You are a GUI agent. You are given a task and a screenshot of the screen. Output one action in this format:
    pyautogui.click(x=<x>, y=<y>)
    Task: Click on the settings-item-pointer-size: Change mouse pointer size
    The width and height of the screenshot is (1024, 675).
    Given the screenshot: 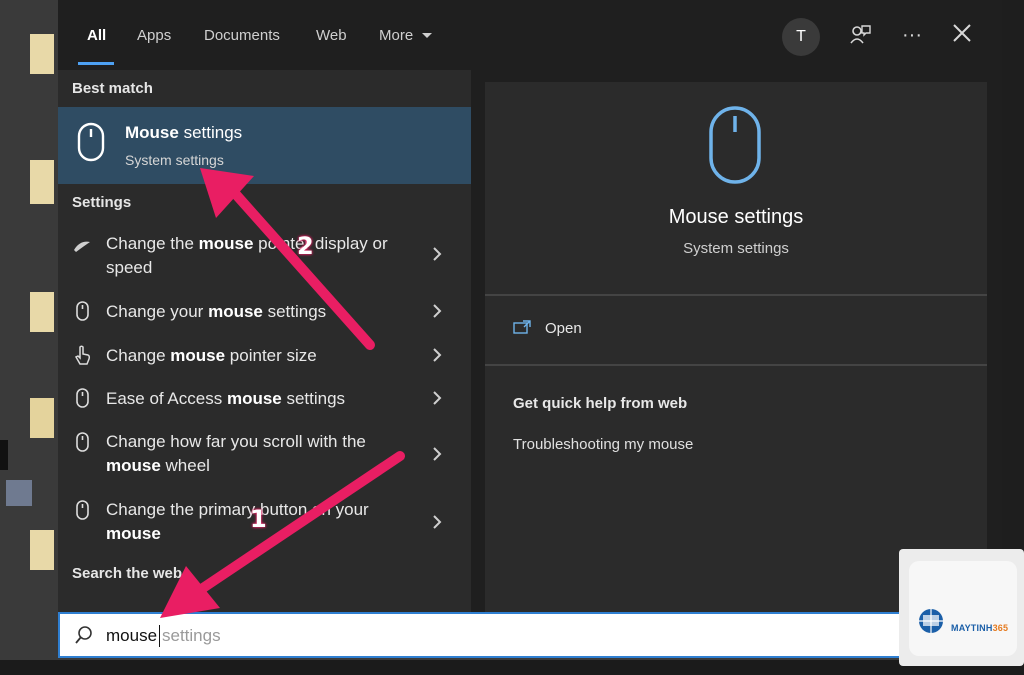 What is the action you would take?
    pyautogui.click(x=264, y=357)
    